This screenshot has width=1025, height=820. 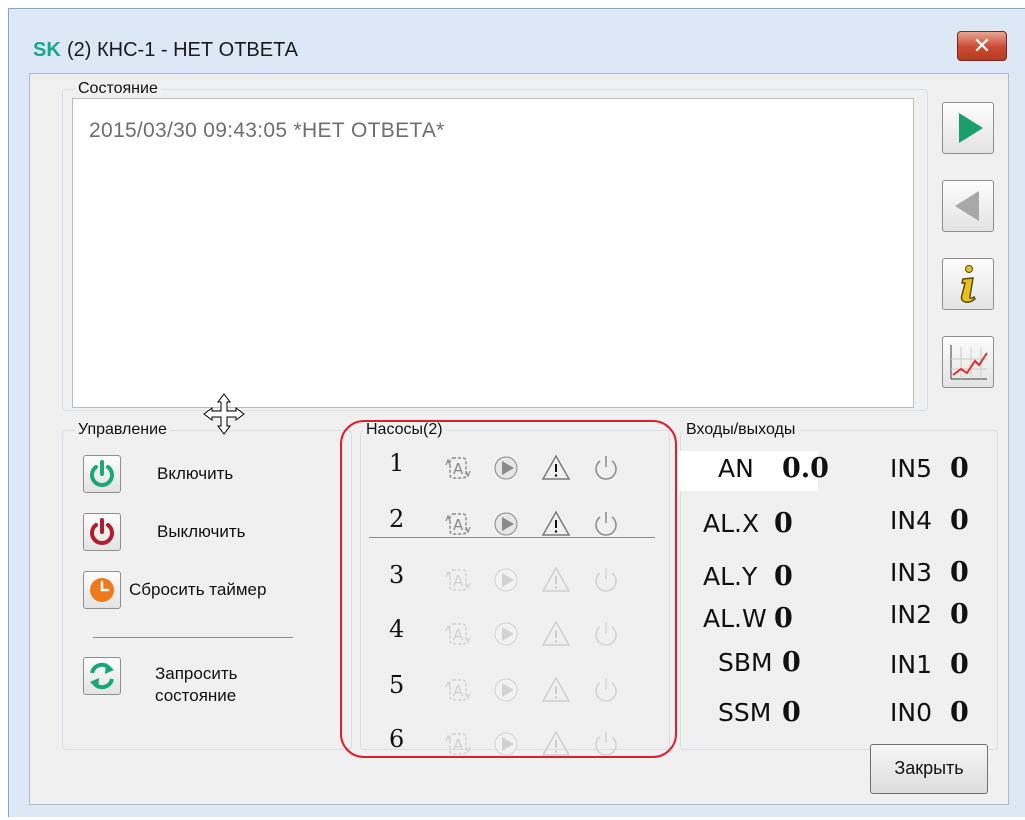 I want to click on power-on-icon, so click(x=102, y=473).